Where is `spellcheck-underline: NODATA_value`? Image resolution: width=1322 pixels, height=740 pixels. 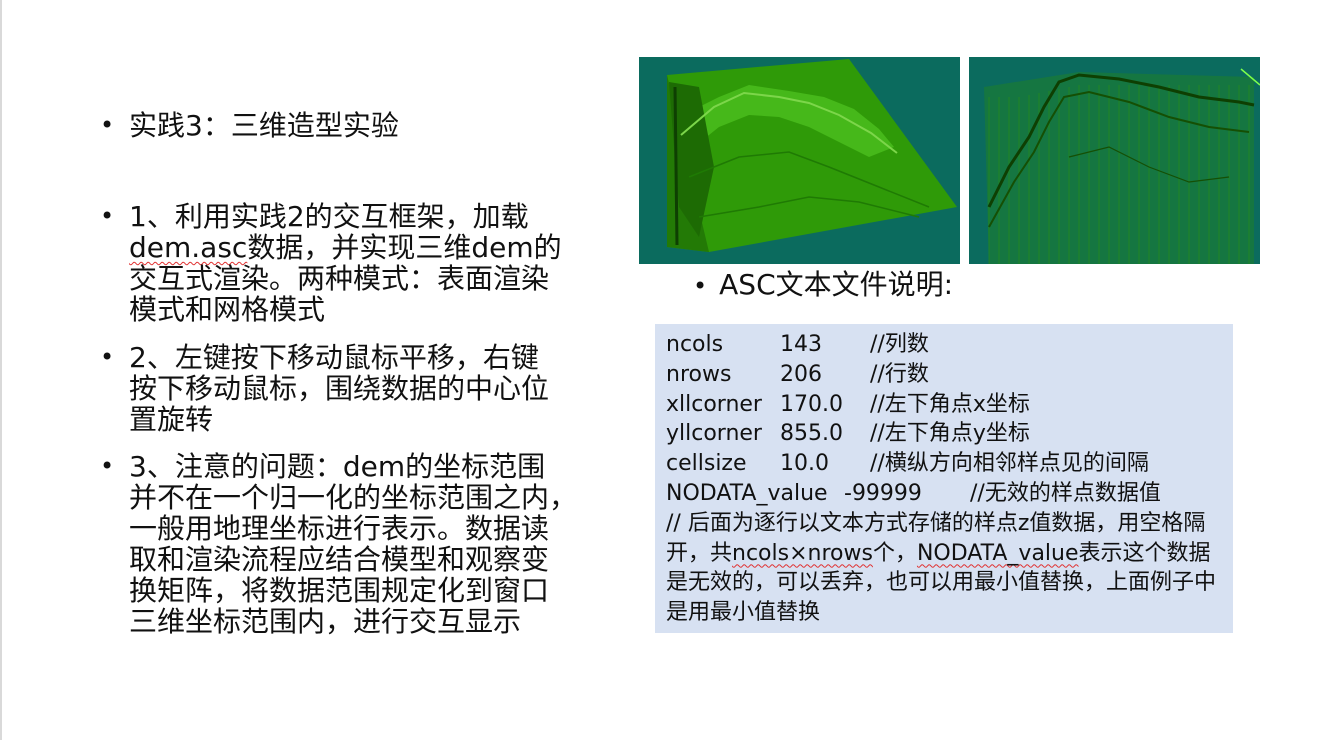
spellcheck-underline: NODATA_value is located at coordinates (997, 553).